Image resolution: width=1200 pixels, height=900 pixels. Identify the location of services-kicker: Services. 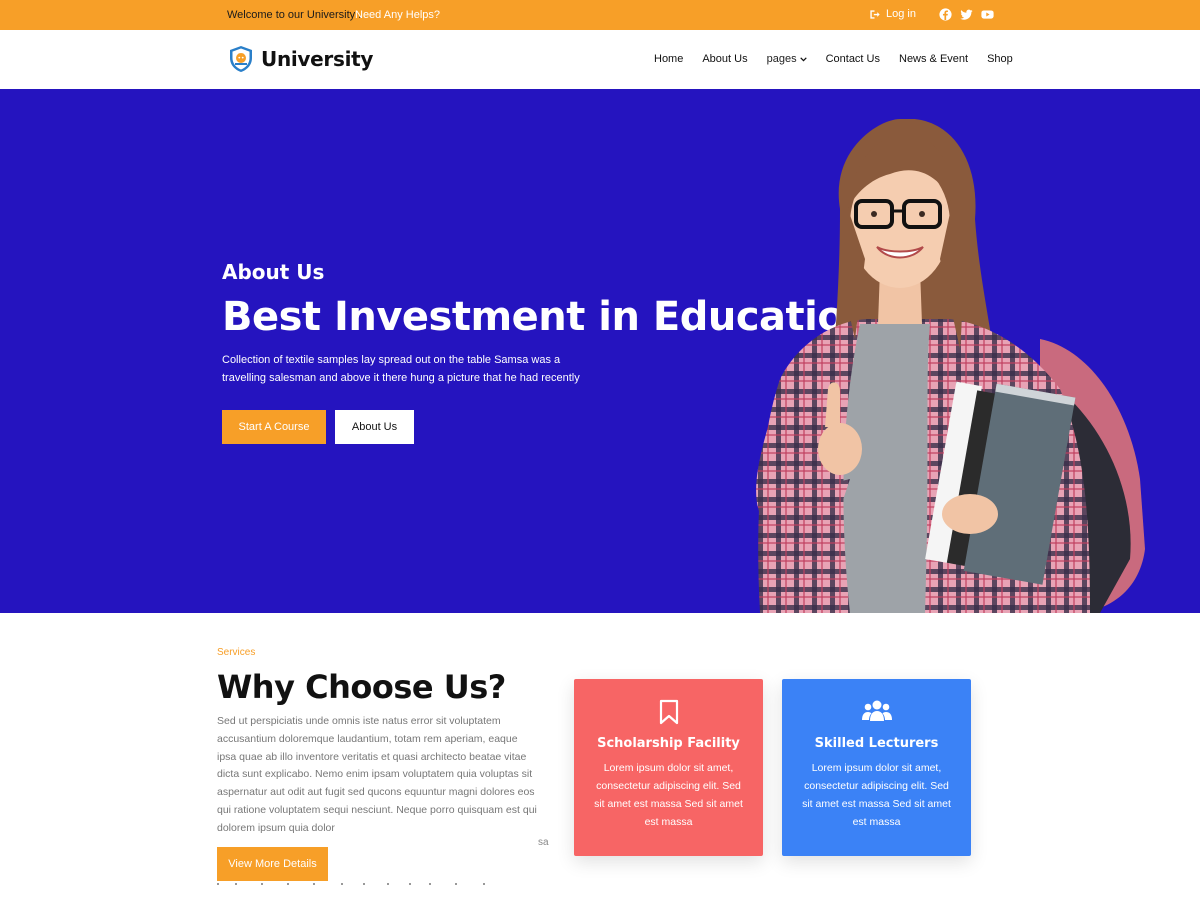
(236, 652).